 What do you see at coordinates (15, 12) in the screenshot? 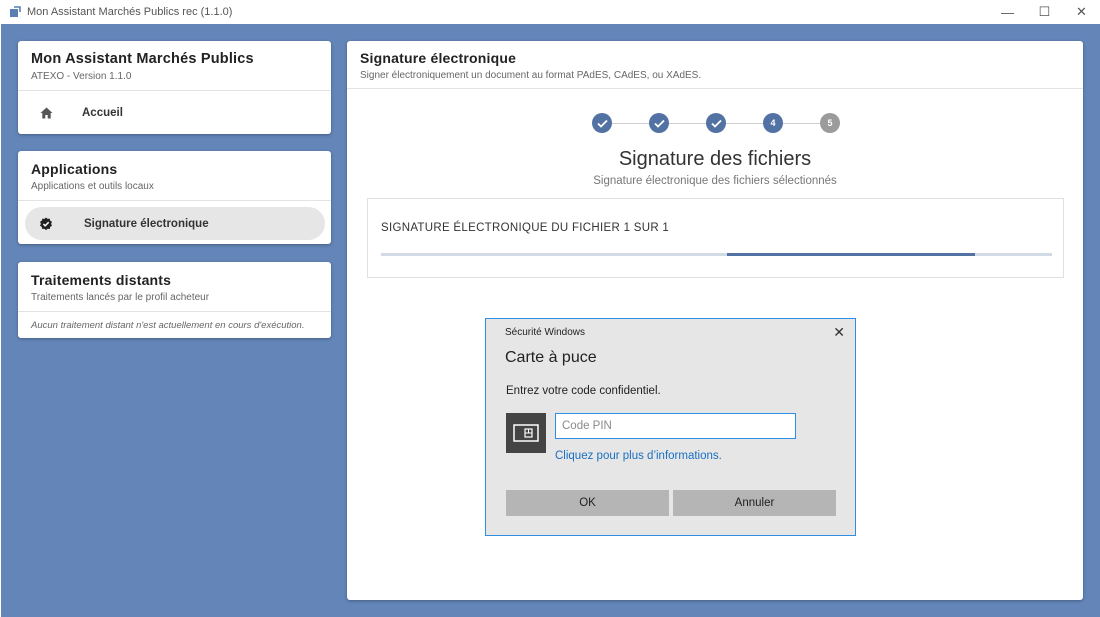
I see `app-icon` at bounding box center [15, 12].